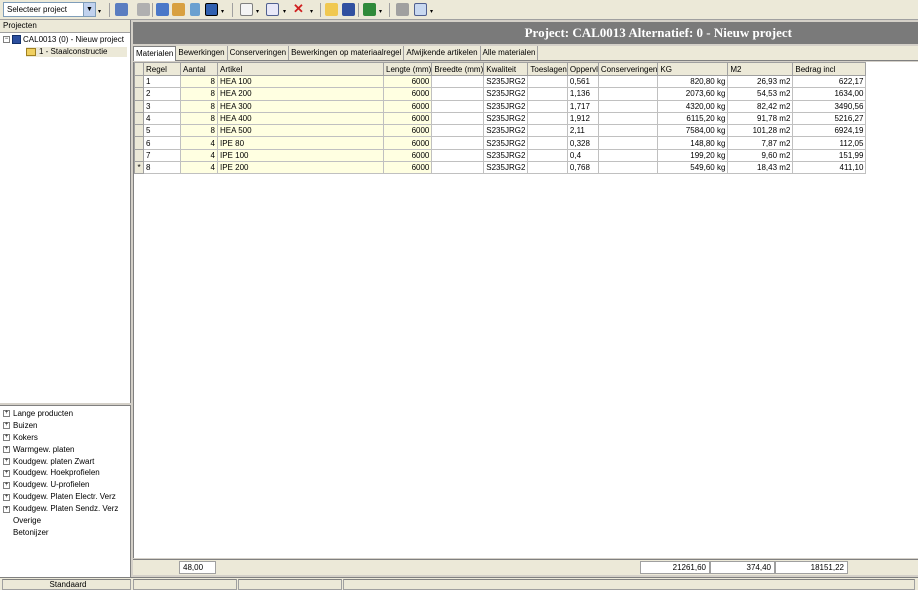  Describe the element at coordinates (458, 69) in the screenshot. I see `column-header: Breedte (mm)` at that location.